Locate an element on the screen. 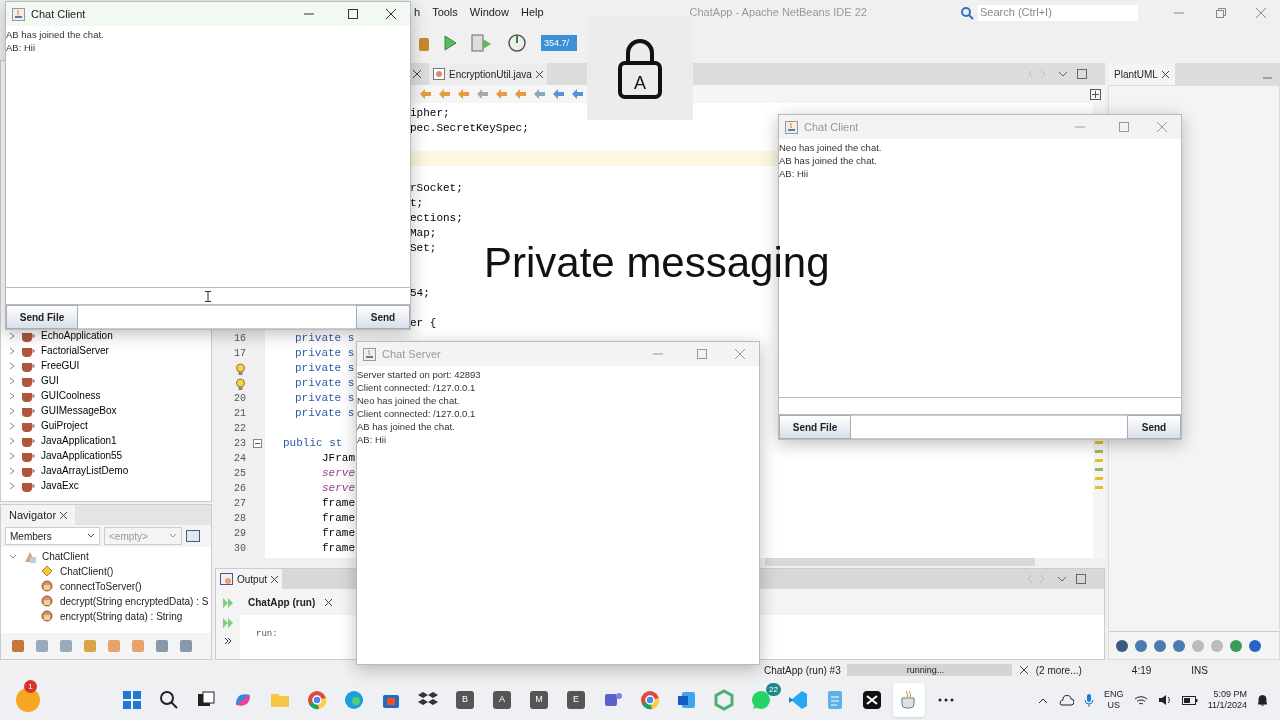 The image size is (1280, 720). project-item: EchoApplication is located at coordinates (106, 335).